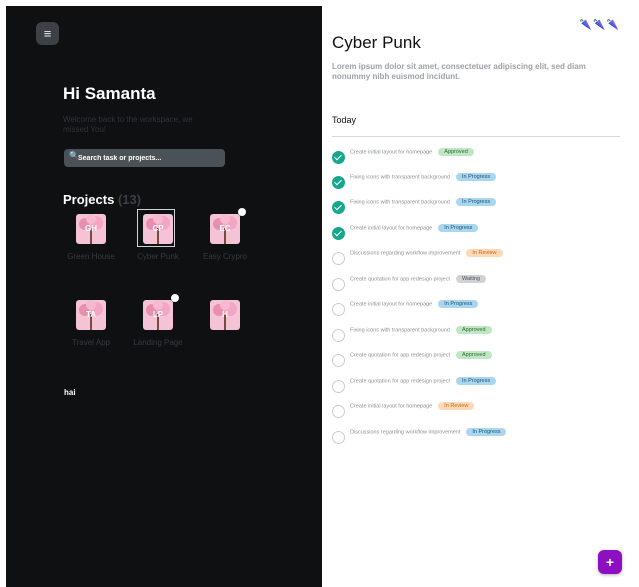  What do you see at coordinates (109, 93) in the screenshot?
I see `greeting-heading: Hi Samanta` at bounding box center [109, 93].